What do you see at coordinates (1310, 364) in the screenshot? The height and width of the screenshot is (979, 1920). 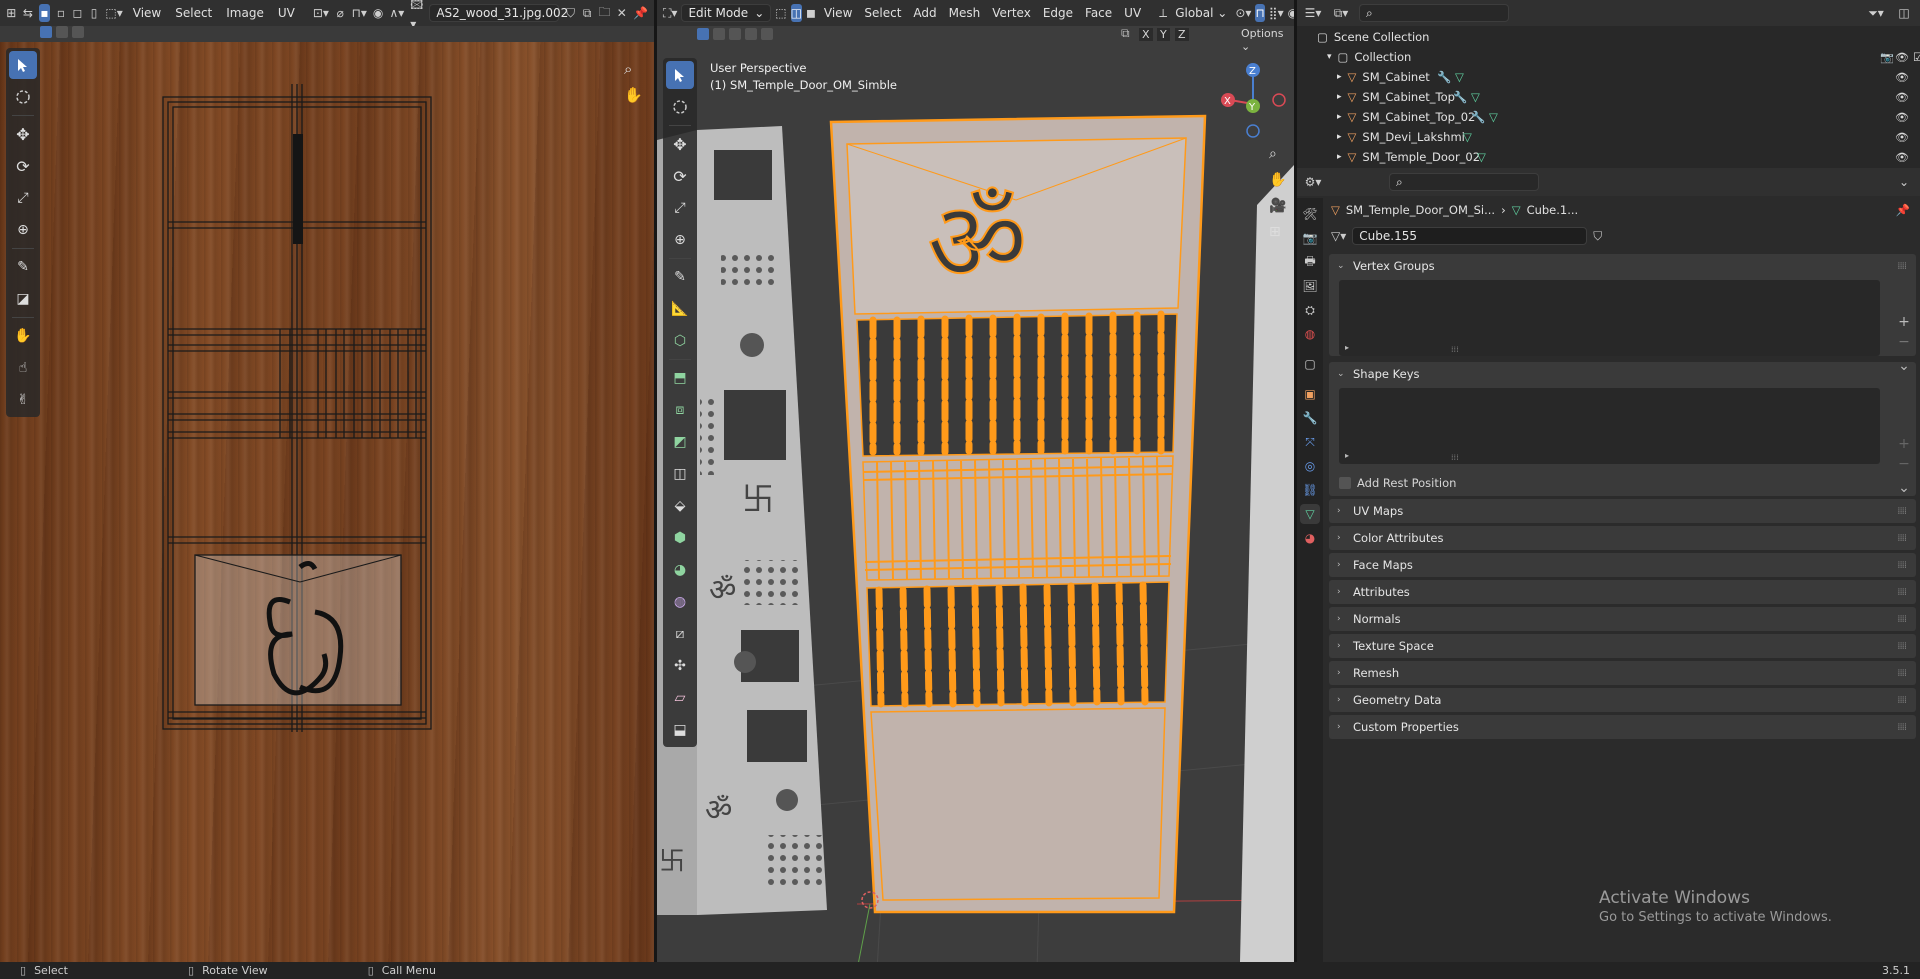 I see `collection-tab-icon: ▢` at bounding box center [1310, 364].